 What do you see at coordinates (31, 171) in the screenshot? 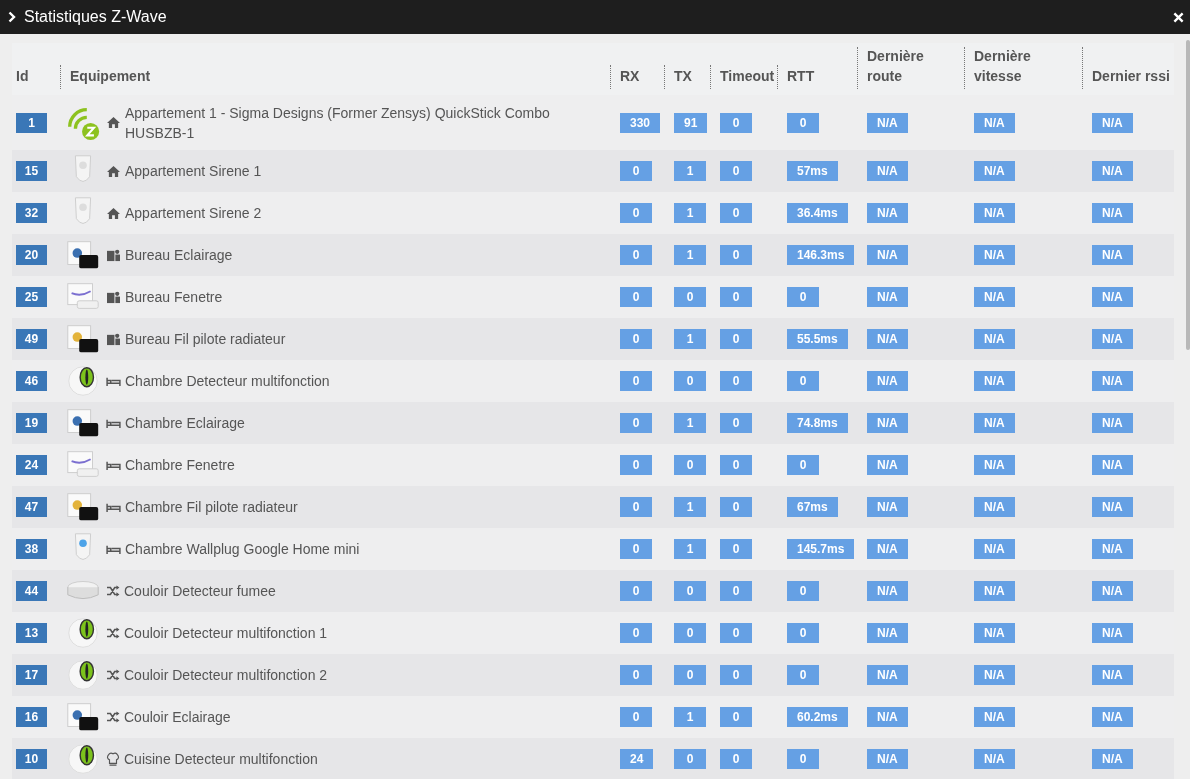
I see `id-badge: 15` at bounding box center [31, 171].